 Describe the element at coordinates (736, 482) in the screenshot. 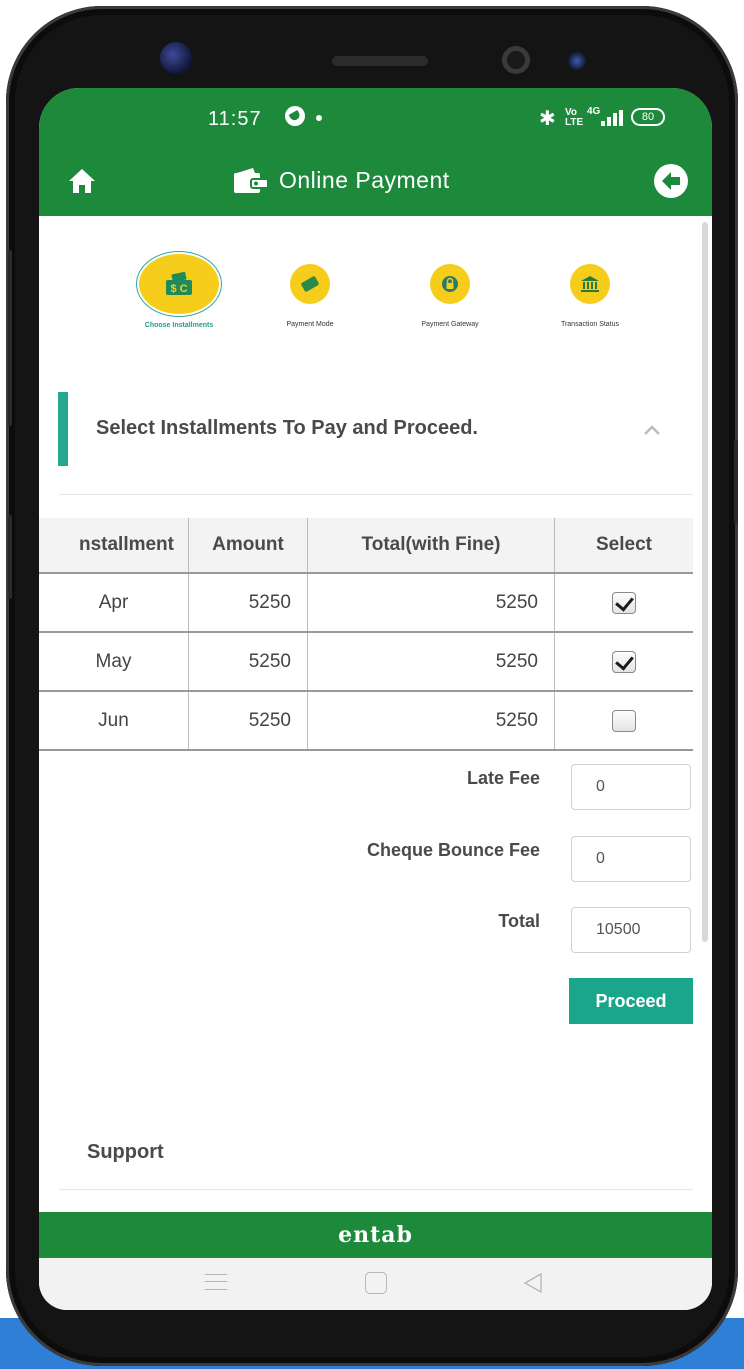

I see `side-button-power` at that location.